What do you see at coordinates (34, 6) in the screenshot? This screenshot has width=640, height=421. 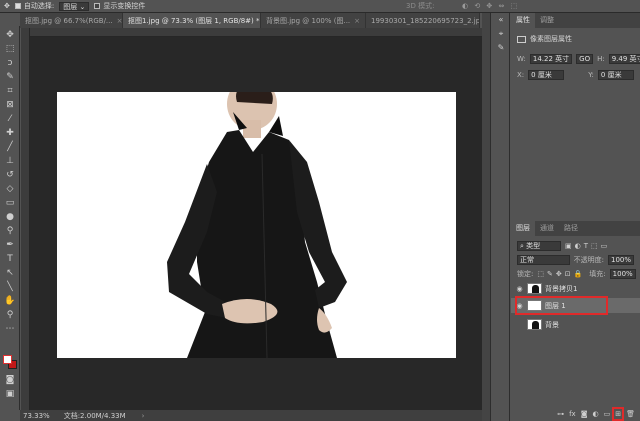 I see `auto-select-checkbox: 自动选择:` at bounding box center [34, 6].